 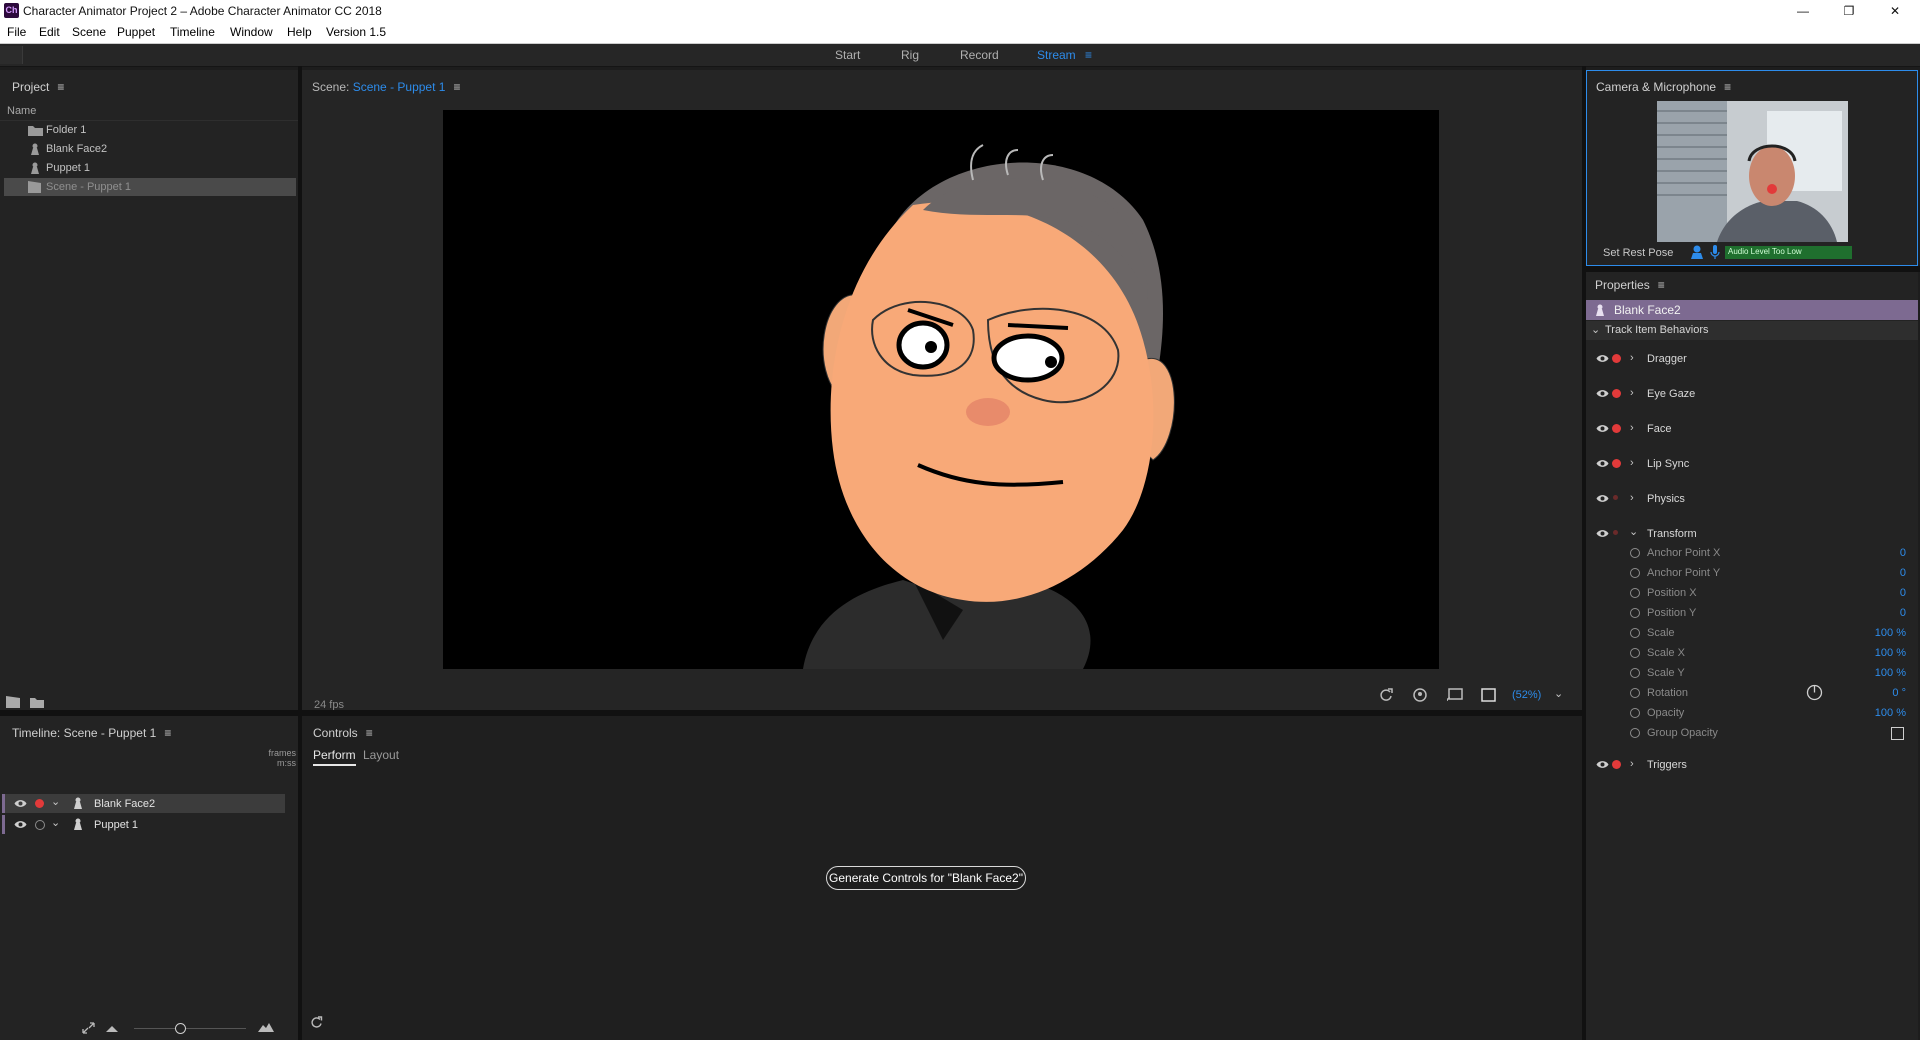 What do you see at coordinates (268, 758) in the screenshot?
I see `time-units: frames m:ss` at bounding box center [268, 758].